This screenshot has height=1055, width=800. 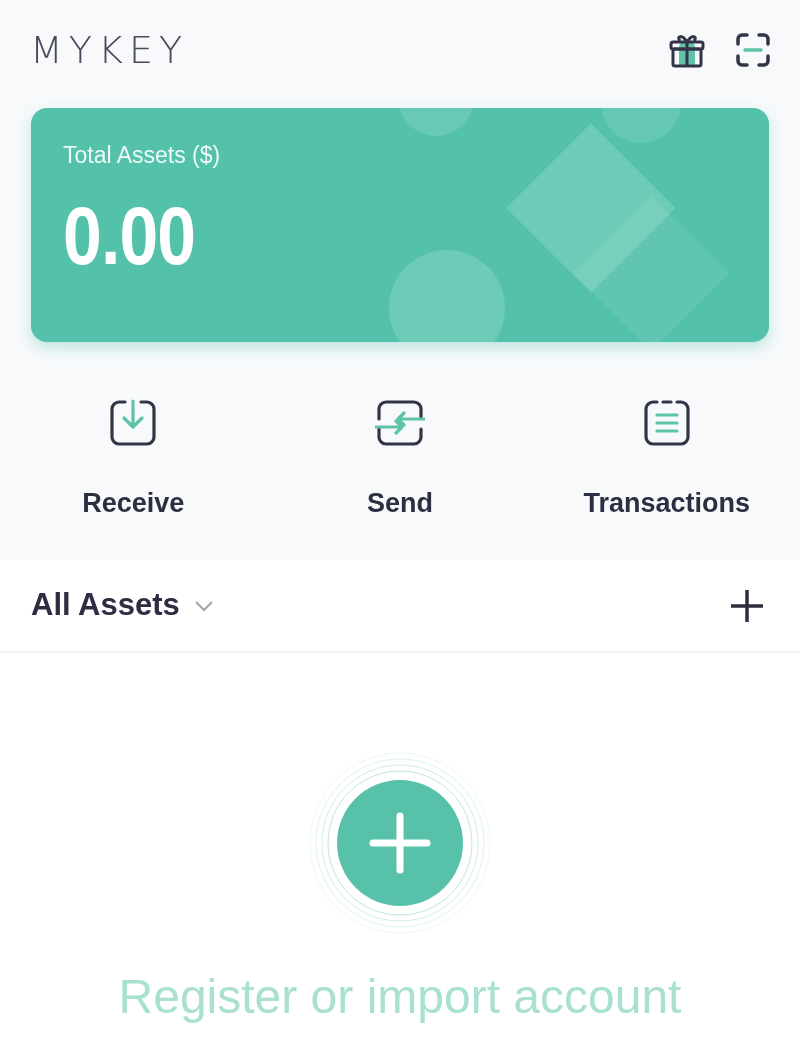 What do you see at coordinates (747, 605) in the screenshot?
I see `add-icon` at bounding box center [747, 605].